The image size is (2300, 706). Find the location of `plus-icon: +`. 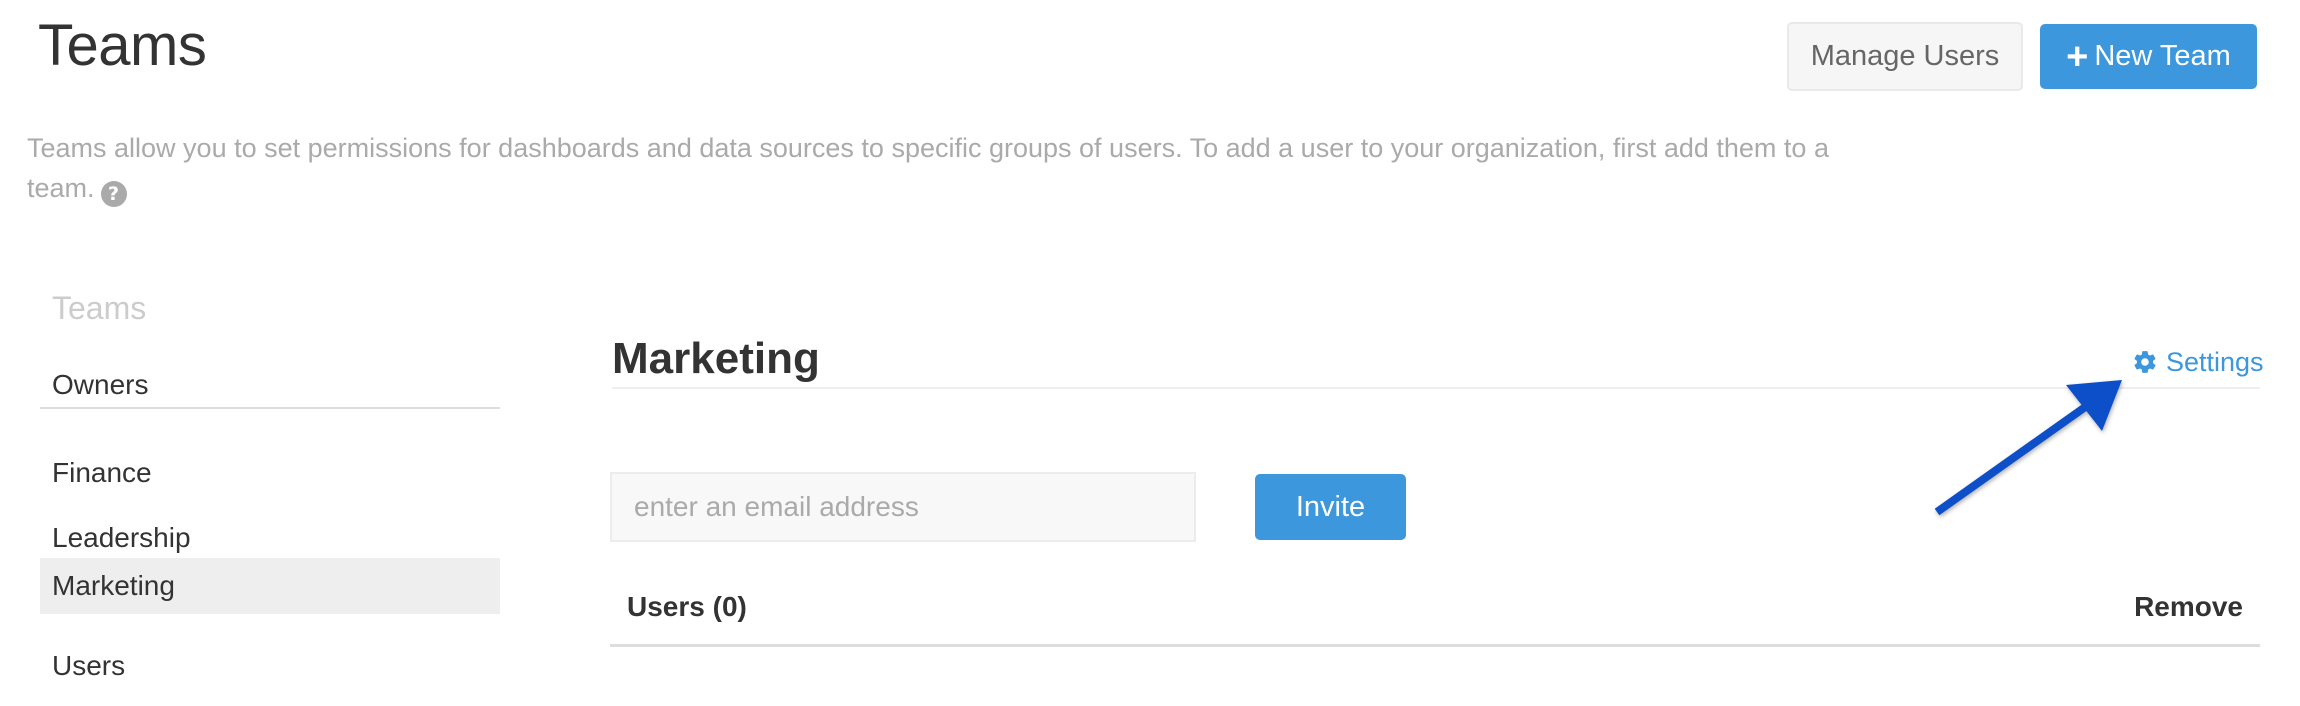

plus-icon: + is located at coordinates (2077, 56).